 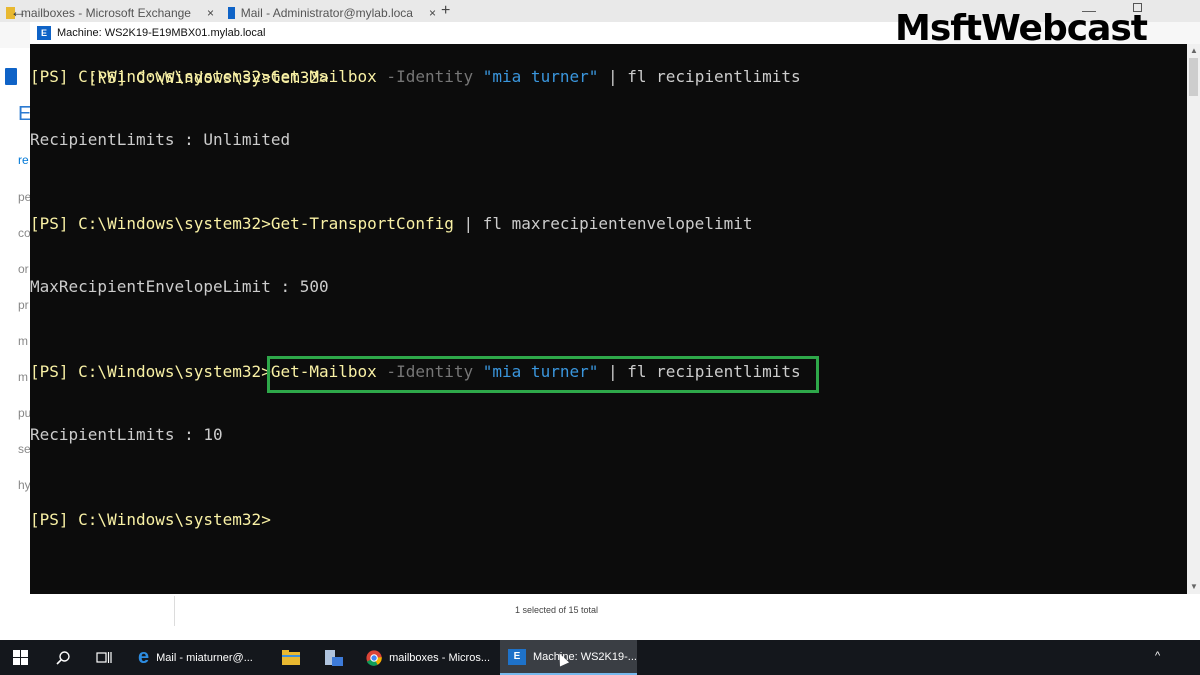 I want to click on console-output-line: RecipientLimits : Unlimited, so click(x=160, y=140).